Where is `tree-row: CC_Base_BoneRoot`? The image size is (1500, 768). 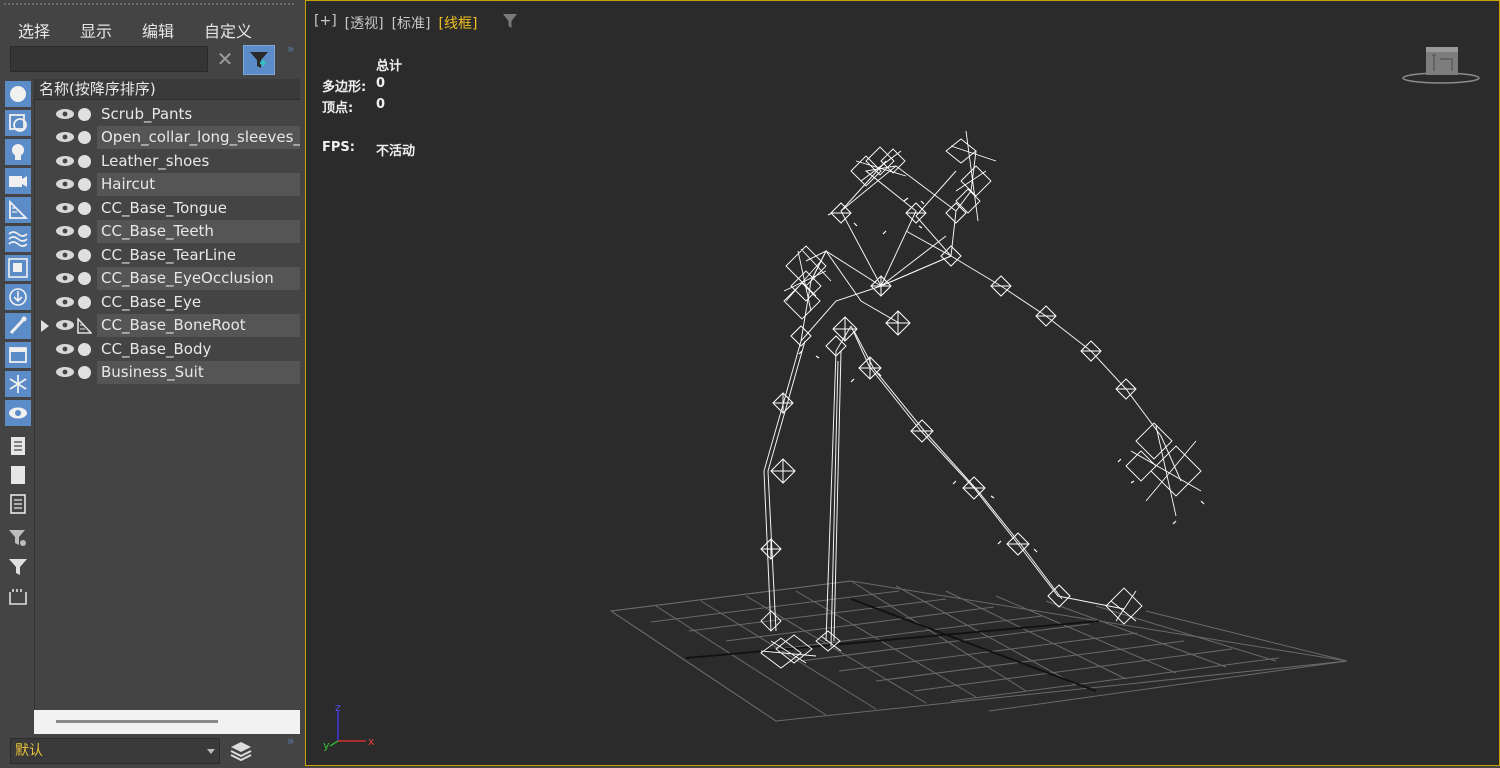 tree-row: CC_Base_BoneRoot is located at coordinates (167, 325).